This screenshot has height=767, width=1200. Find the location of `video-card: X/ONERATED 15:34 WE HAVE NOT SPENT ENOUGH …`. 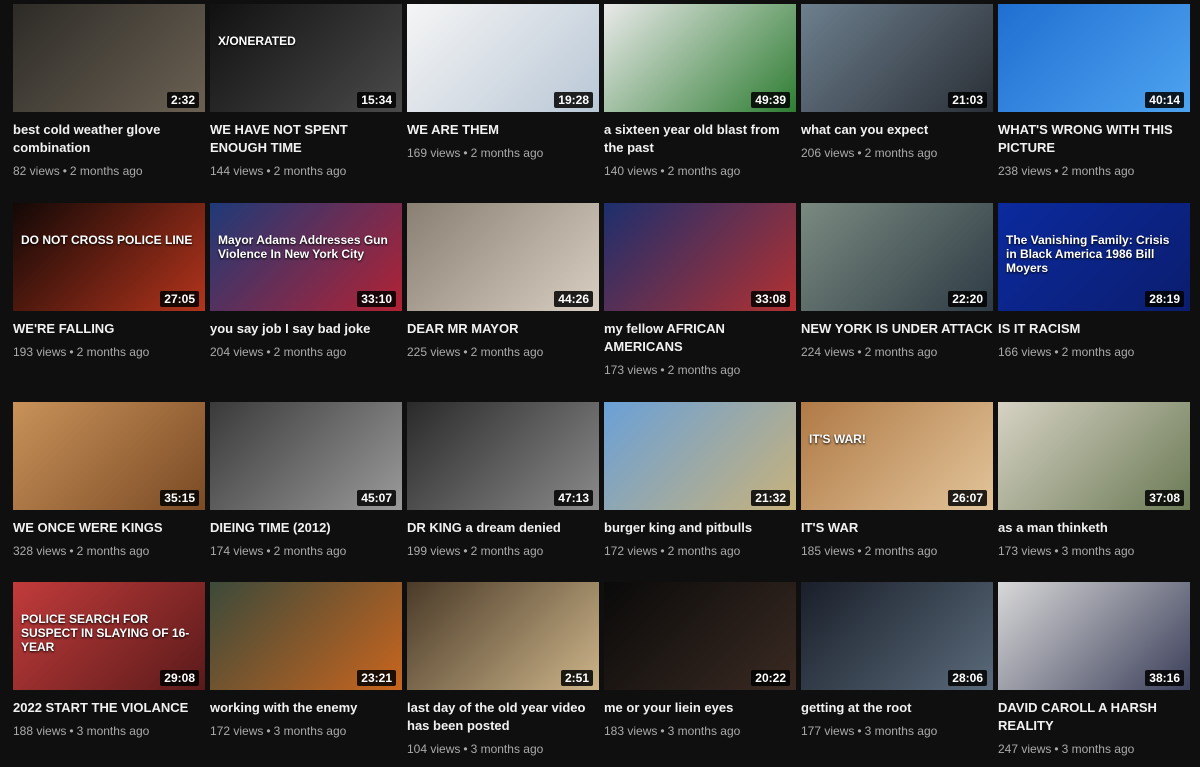

video-card: X/ONERATED 15:34 WE HAVE NOT SPENT ENOUGH … is located at coordinates (306, 91).